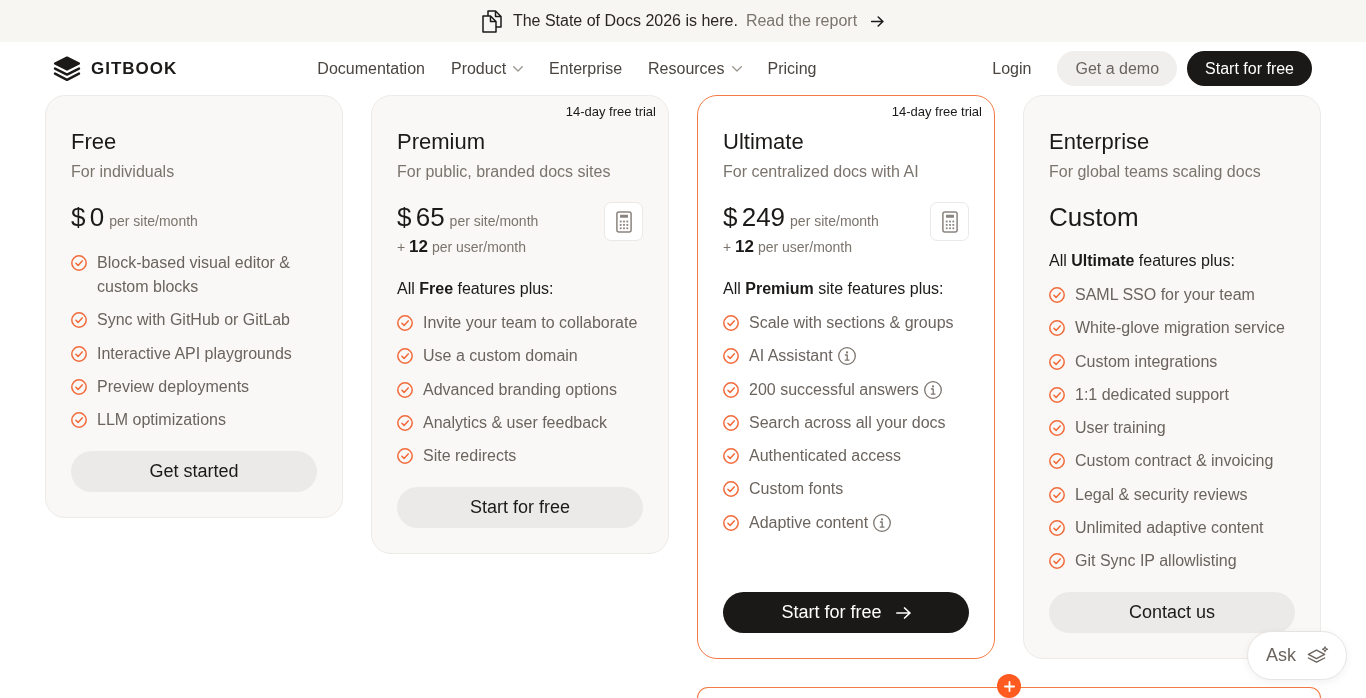  I want to click on login-link: Login, so click(1012, 68).